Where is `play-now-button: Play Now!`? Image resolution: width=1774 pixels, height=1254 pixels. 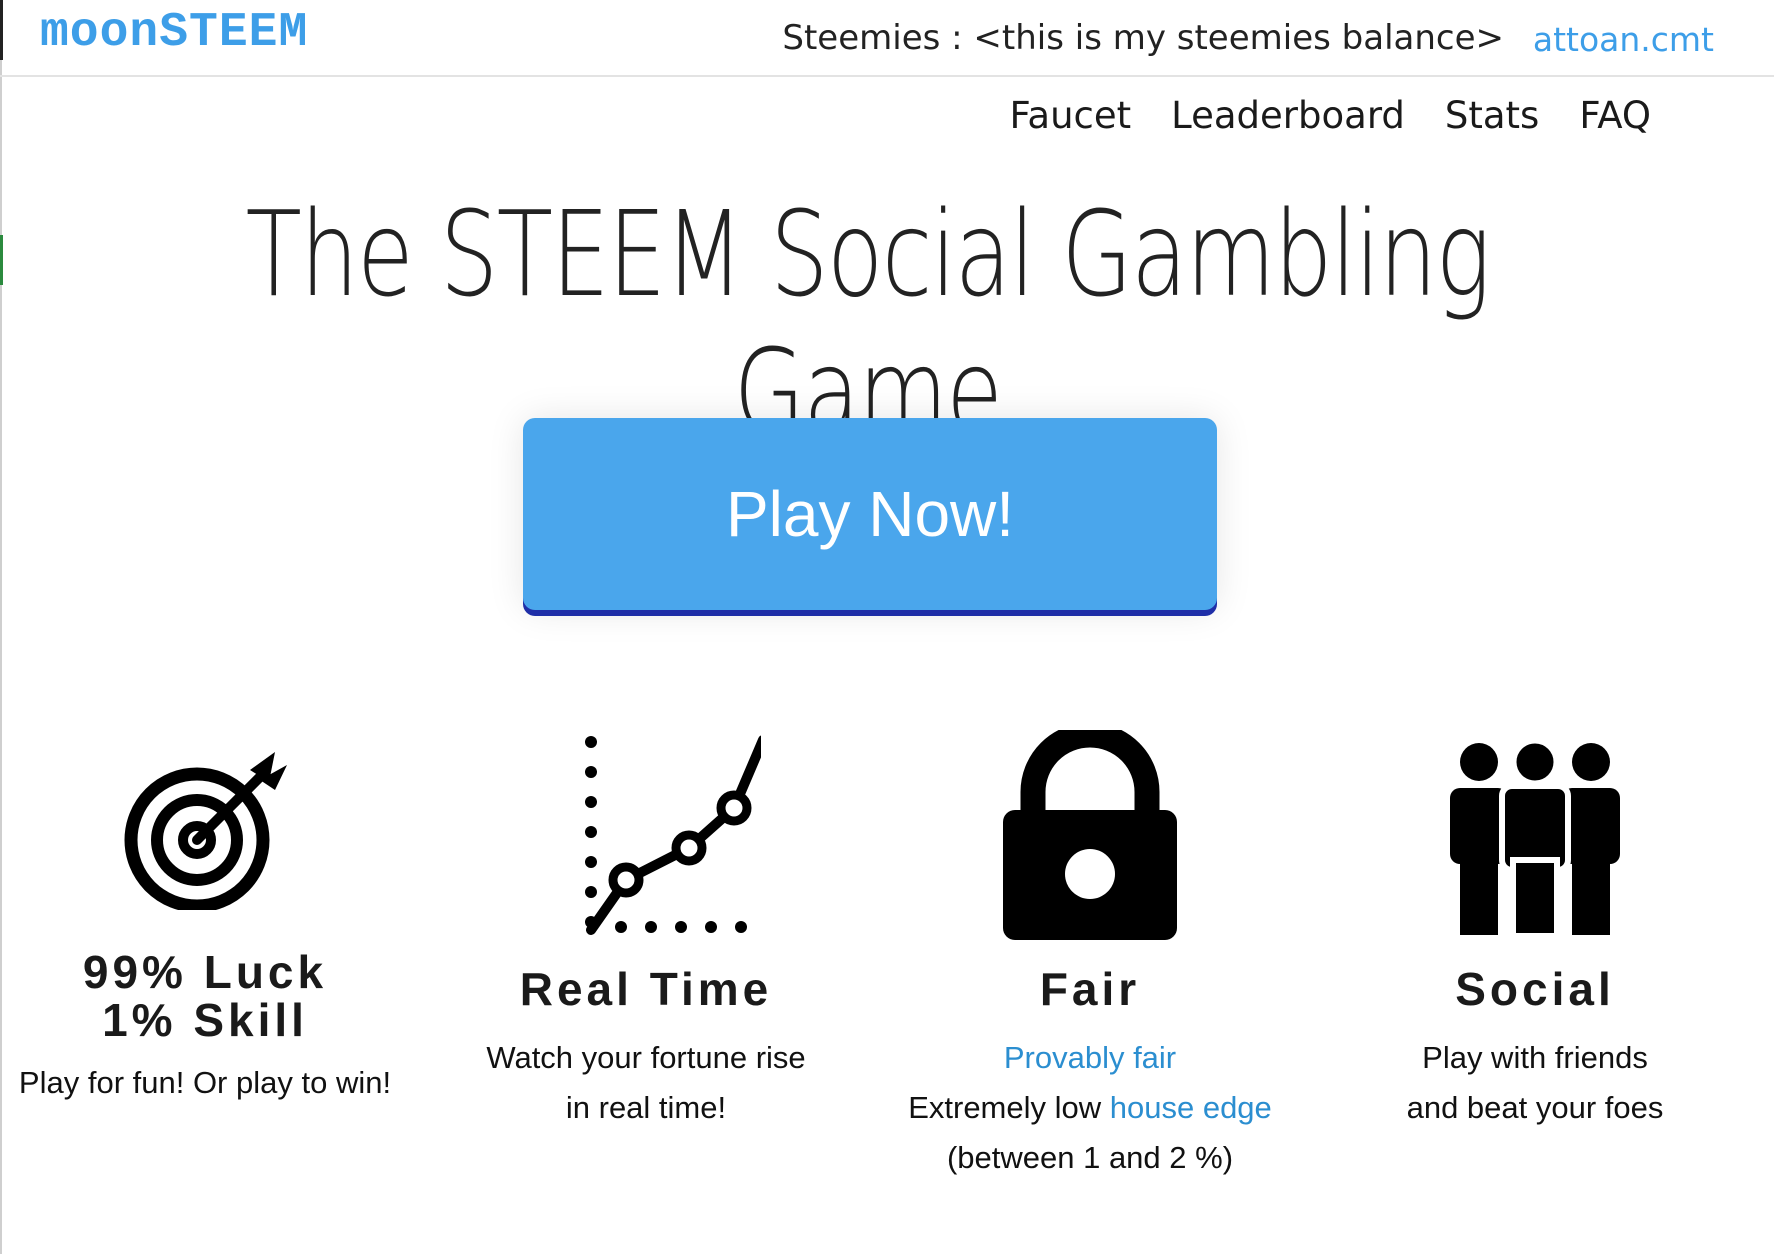 play-now-button: Play Now! is located at coordinates (870, 514).